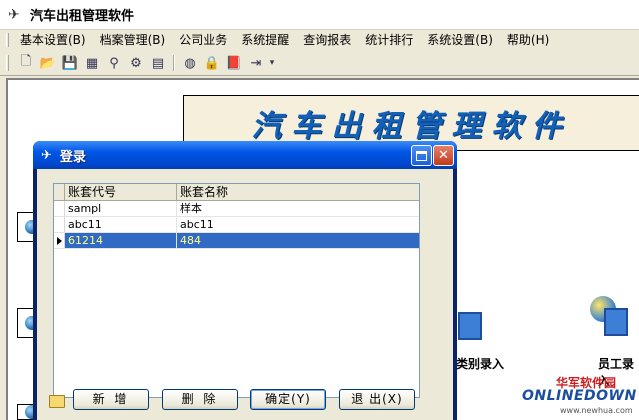 This screenshot has height=420, width=639. I want to click on maximize-button, so click(421, 155).